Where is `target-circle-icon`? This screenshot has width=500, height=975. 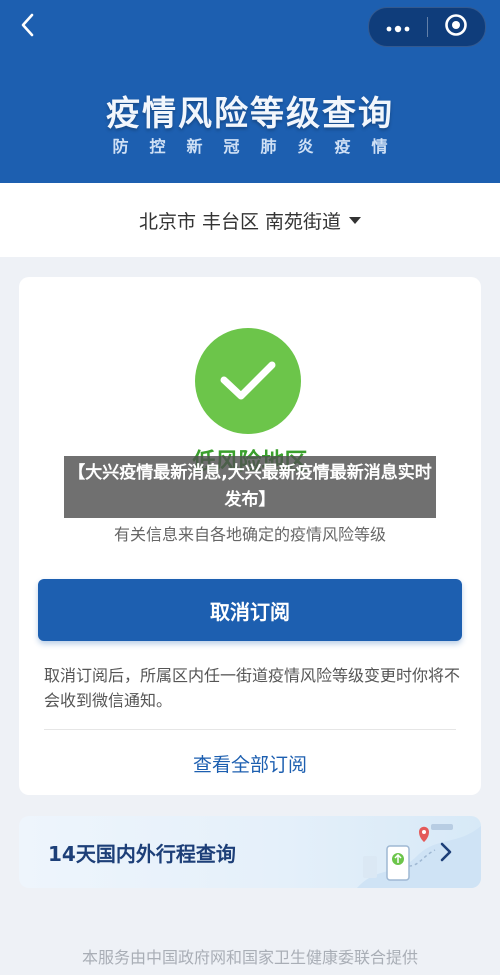 target-circle-icon is located at coordinates (456, 27).